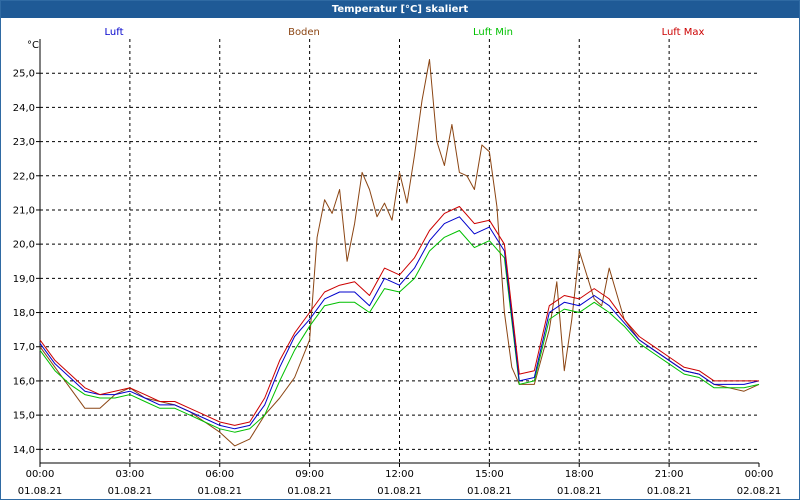 The height and width of the screenshot is (500, 800). What do you see at coordinates (129, 474) in the screenshot?
I see `x-tick-time-label: 03:00` at bounding box center [129, 474].